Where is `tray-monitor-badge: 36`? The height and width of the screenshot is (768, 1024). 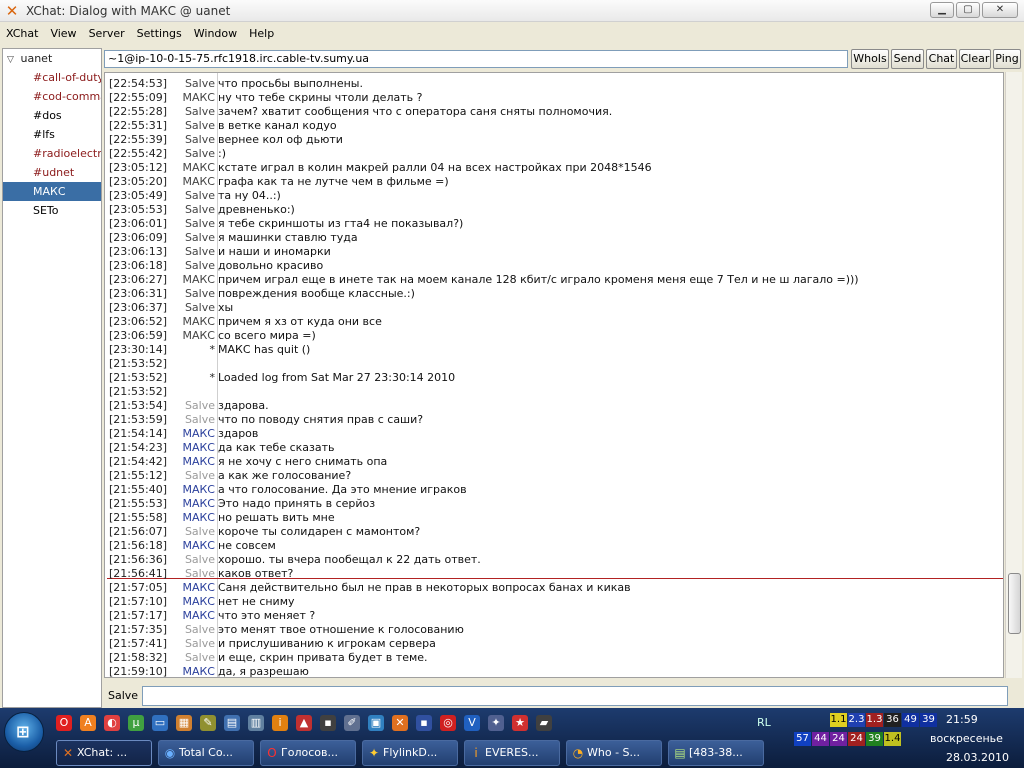
tray-monitor-badge: 36 is located at coordinates (892, 720).